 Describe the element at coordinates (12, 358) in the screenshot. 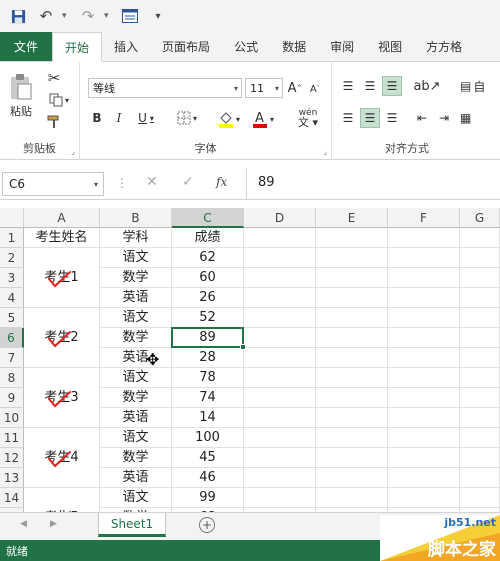

I see `row-header: 7` at that location.